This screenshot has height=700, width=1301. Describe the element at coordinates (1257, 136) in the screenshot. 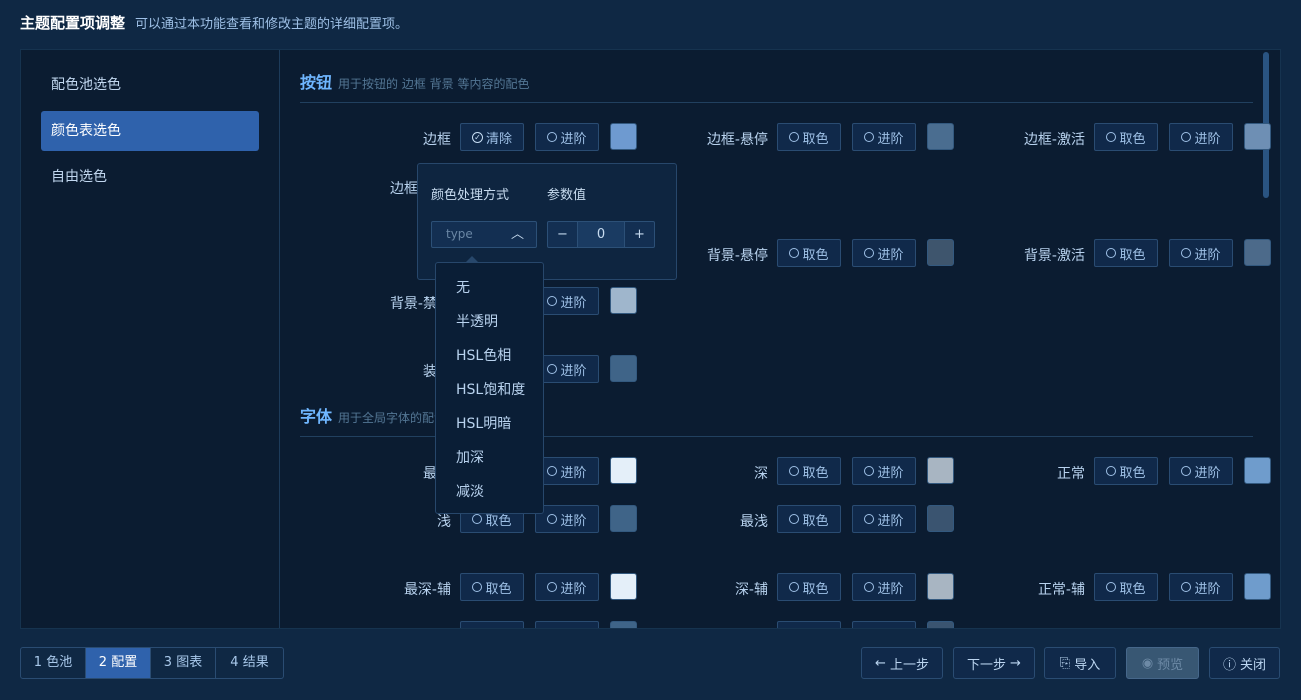

I see `color-swatch-border-active` at that location.